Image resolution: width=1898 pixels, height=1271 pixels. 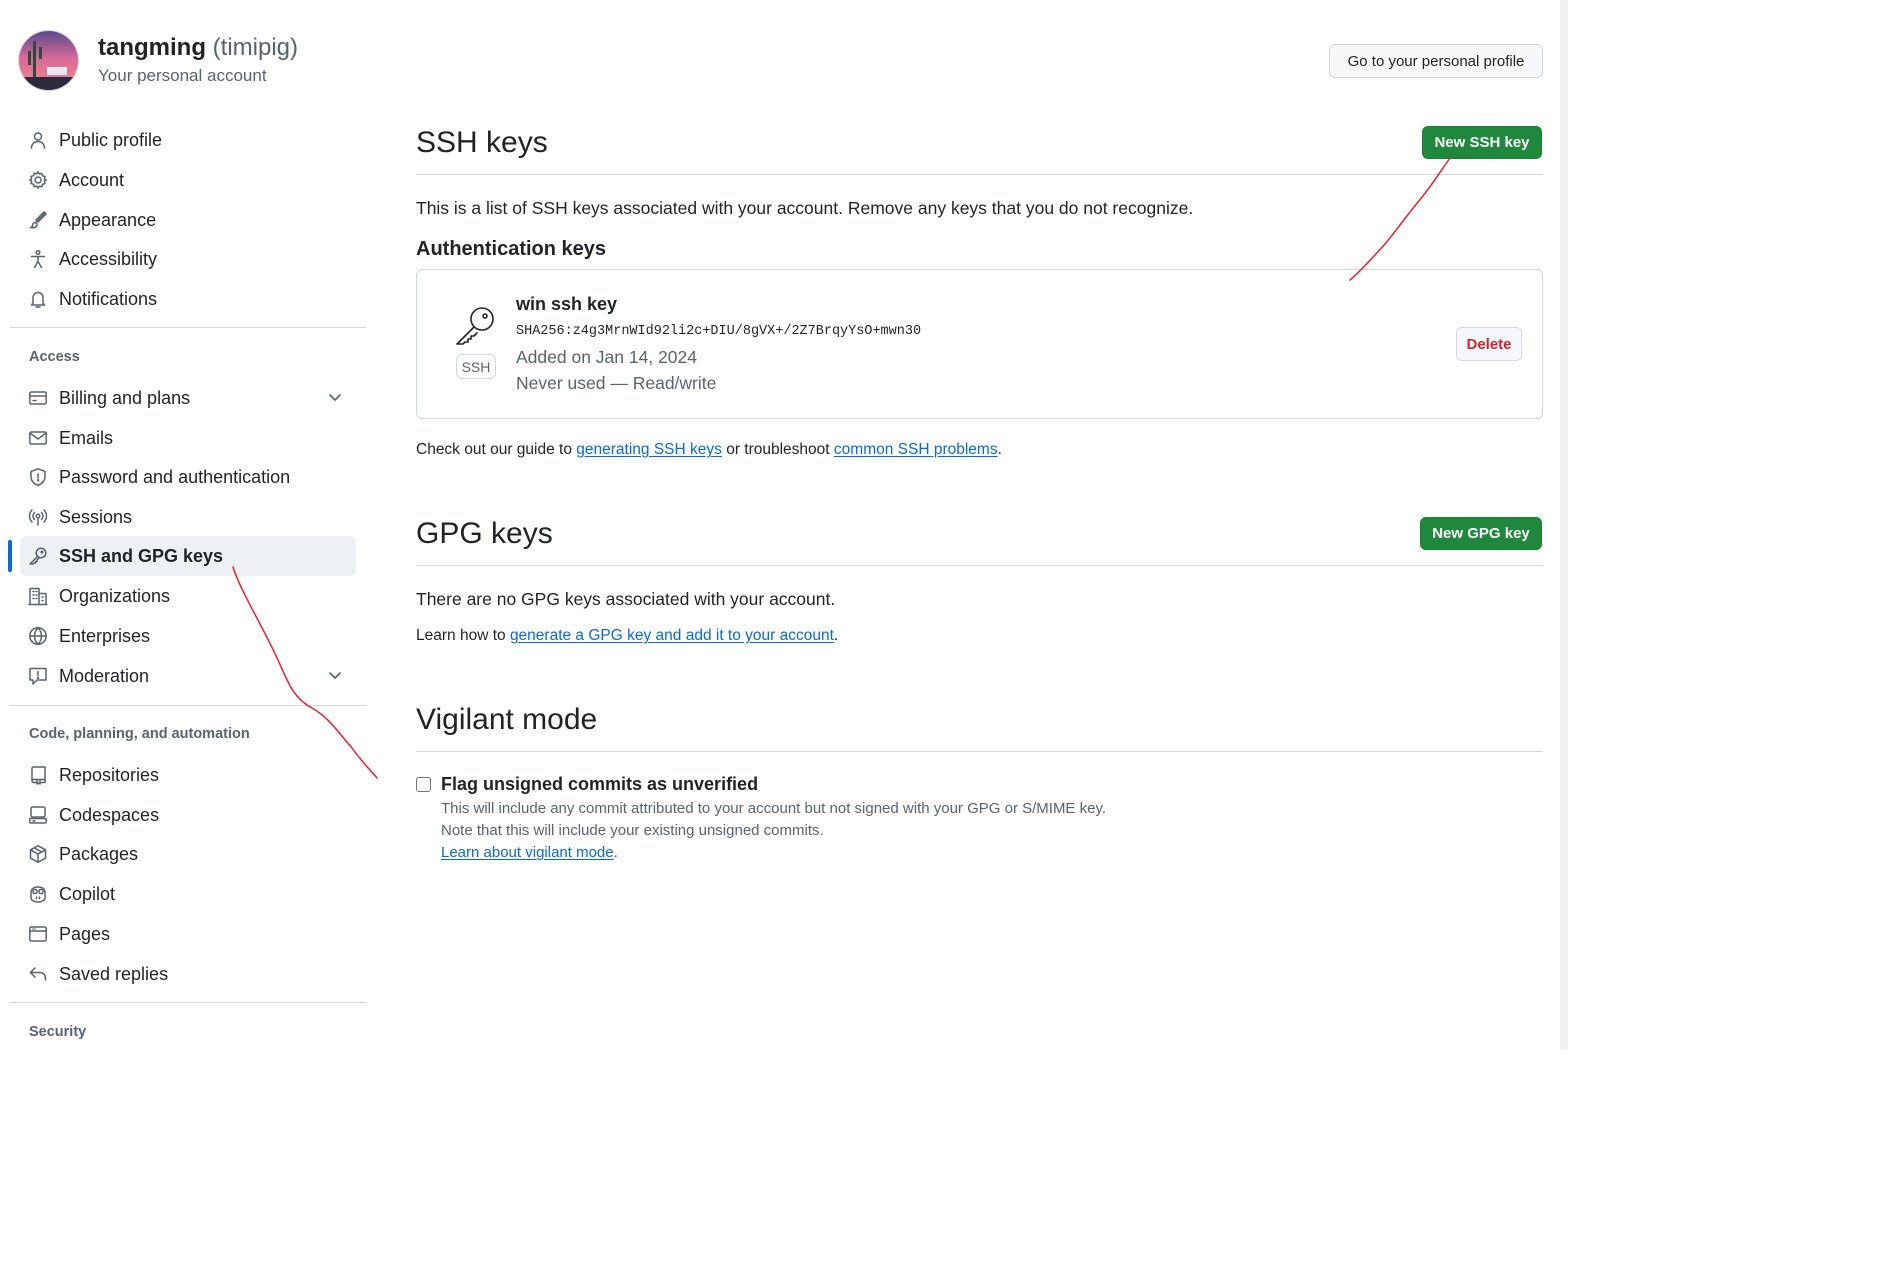 What do you see at coordinates (38, 299) in the screenshot?
I see `bell-icon` at bounding box center [38, 299].